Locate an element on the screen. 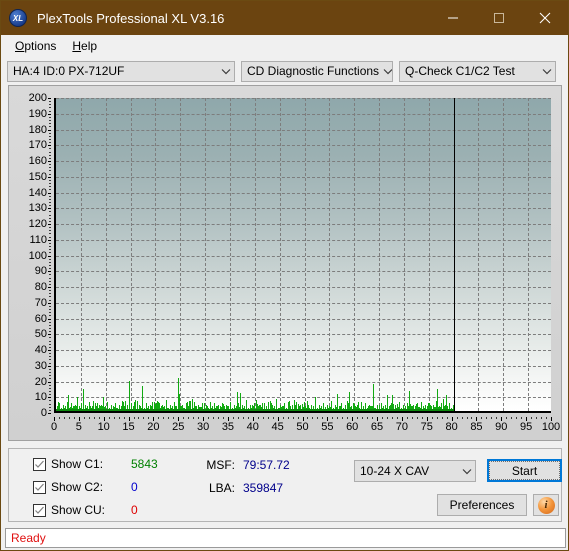  show-c1-checkbox is located at coordinates (39, 464).